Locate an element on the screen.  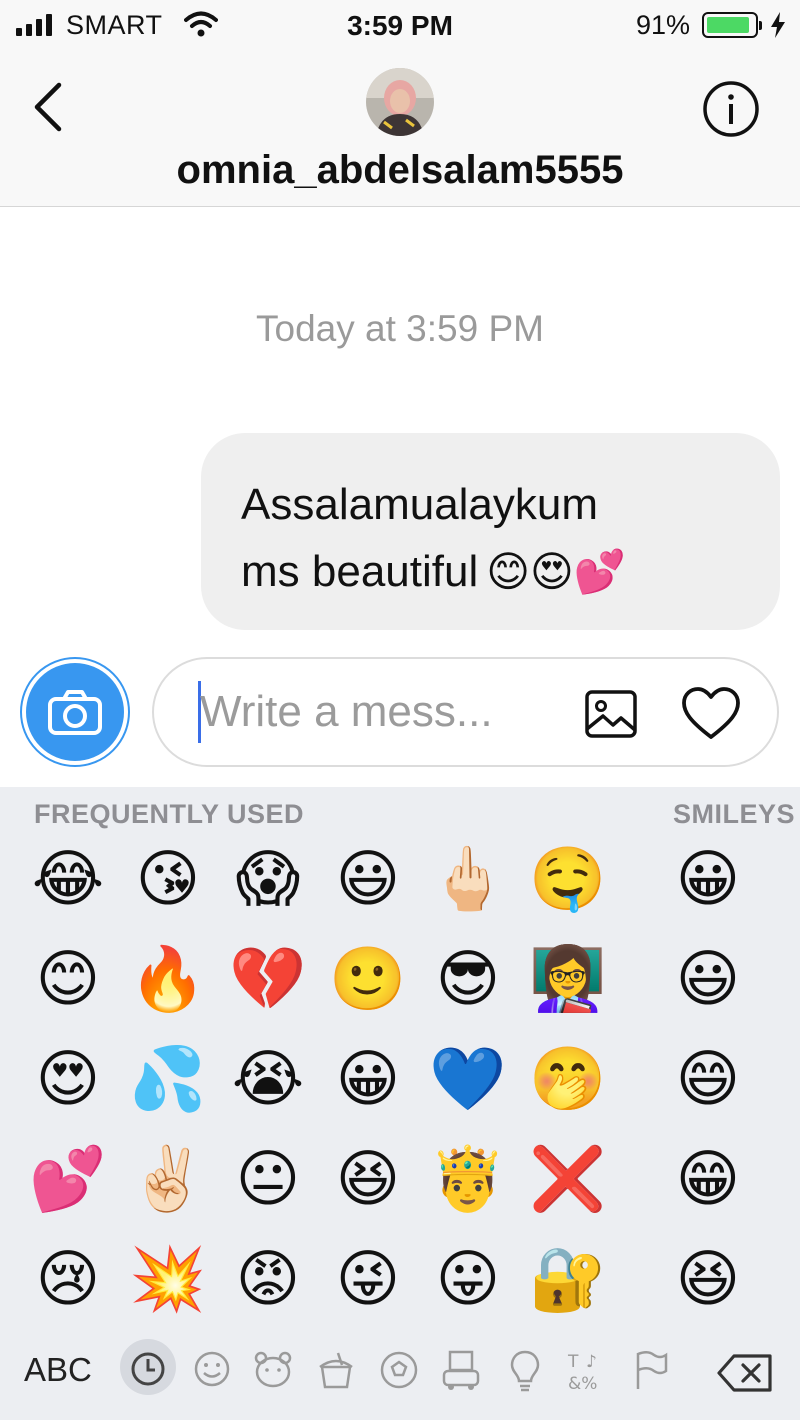
emoji-key: ✌🏻 is located at coordinates (168, 1179).